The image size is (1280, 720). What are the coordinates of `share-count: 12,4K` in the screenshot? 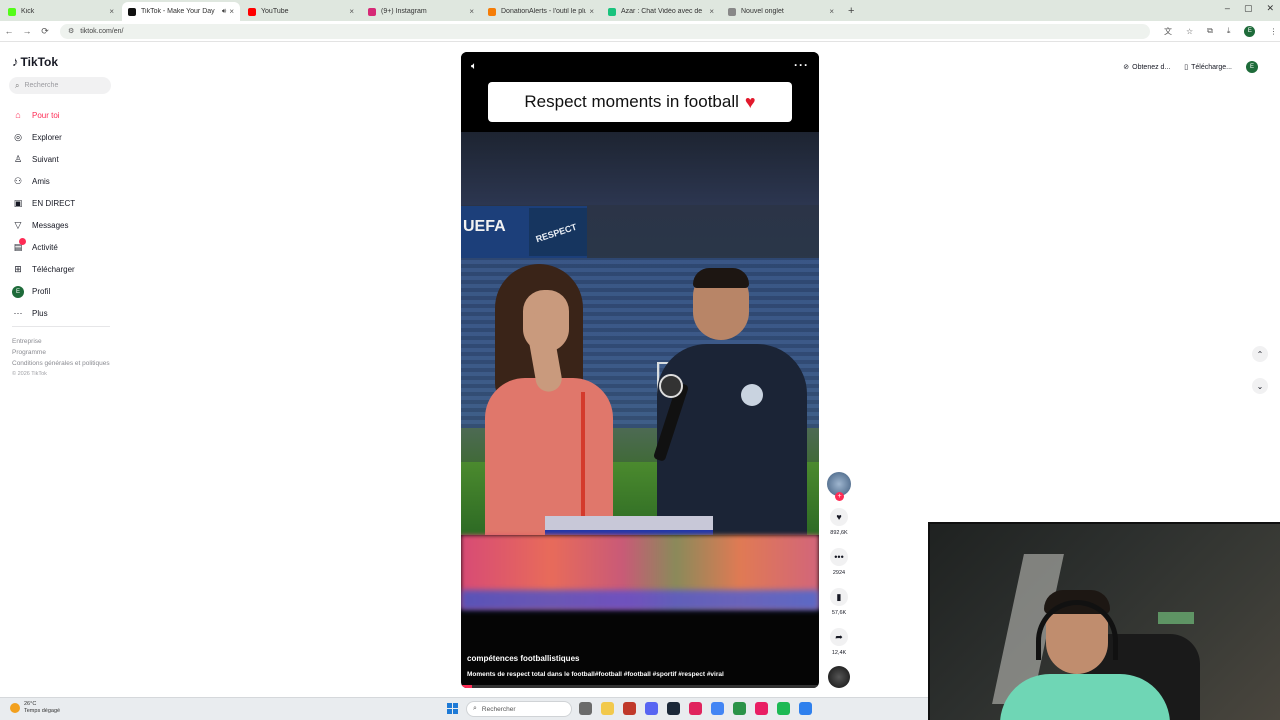 It's located at (839, 653).